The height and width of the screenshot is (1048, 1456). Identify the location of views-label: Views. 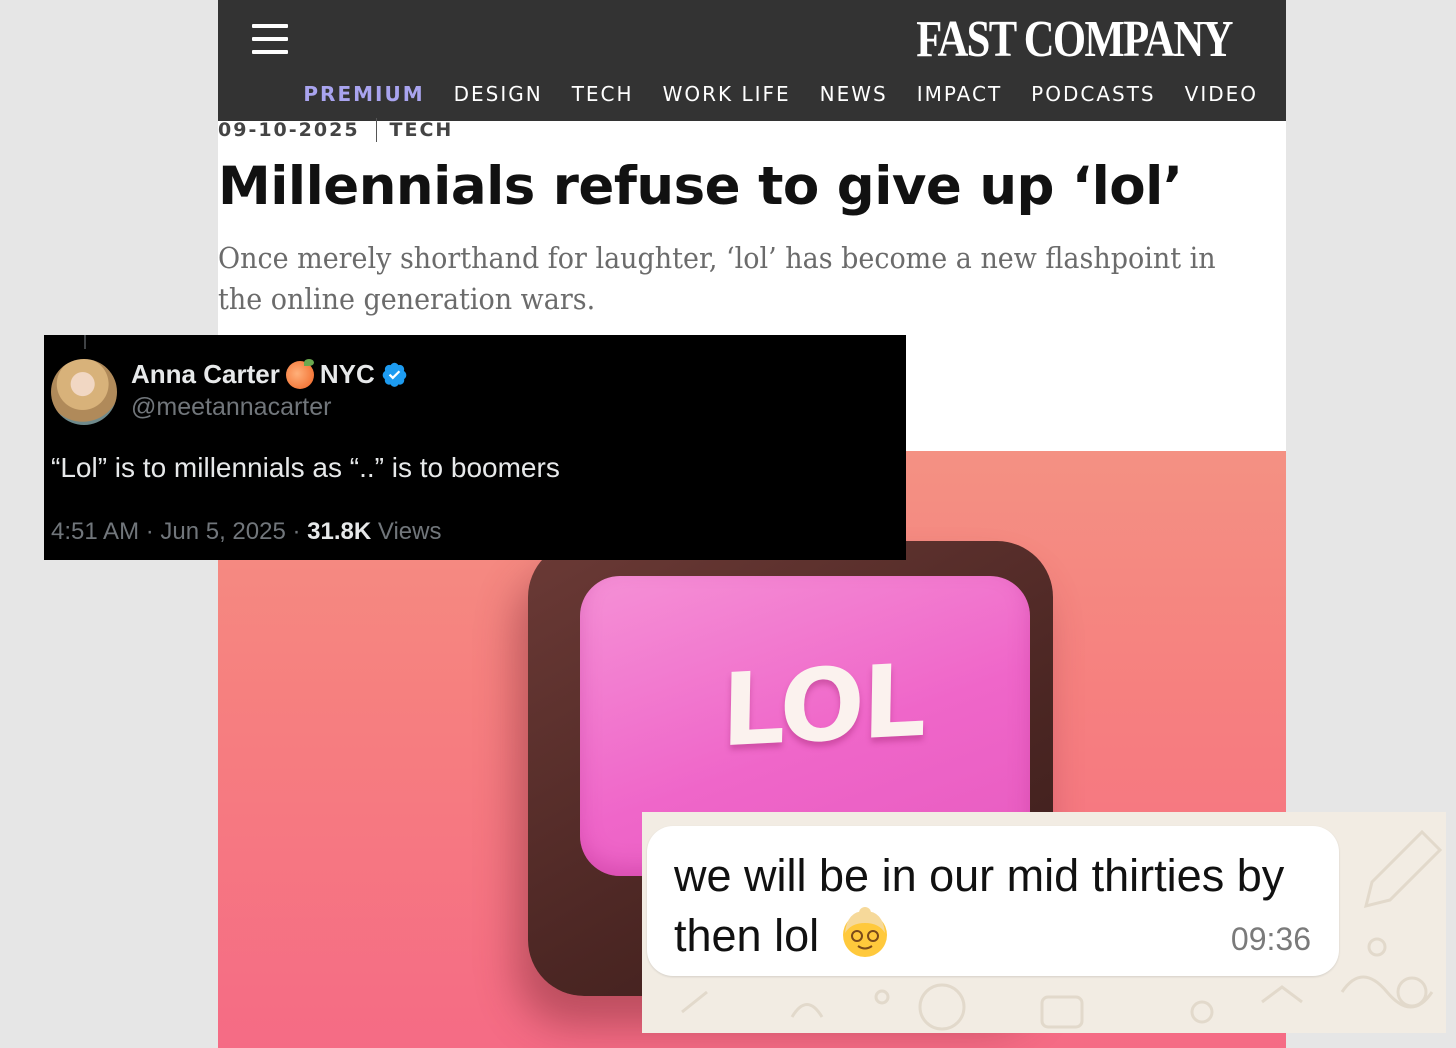
(406, 531).